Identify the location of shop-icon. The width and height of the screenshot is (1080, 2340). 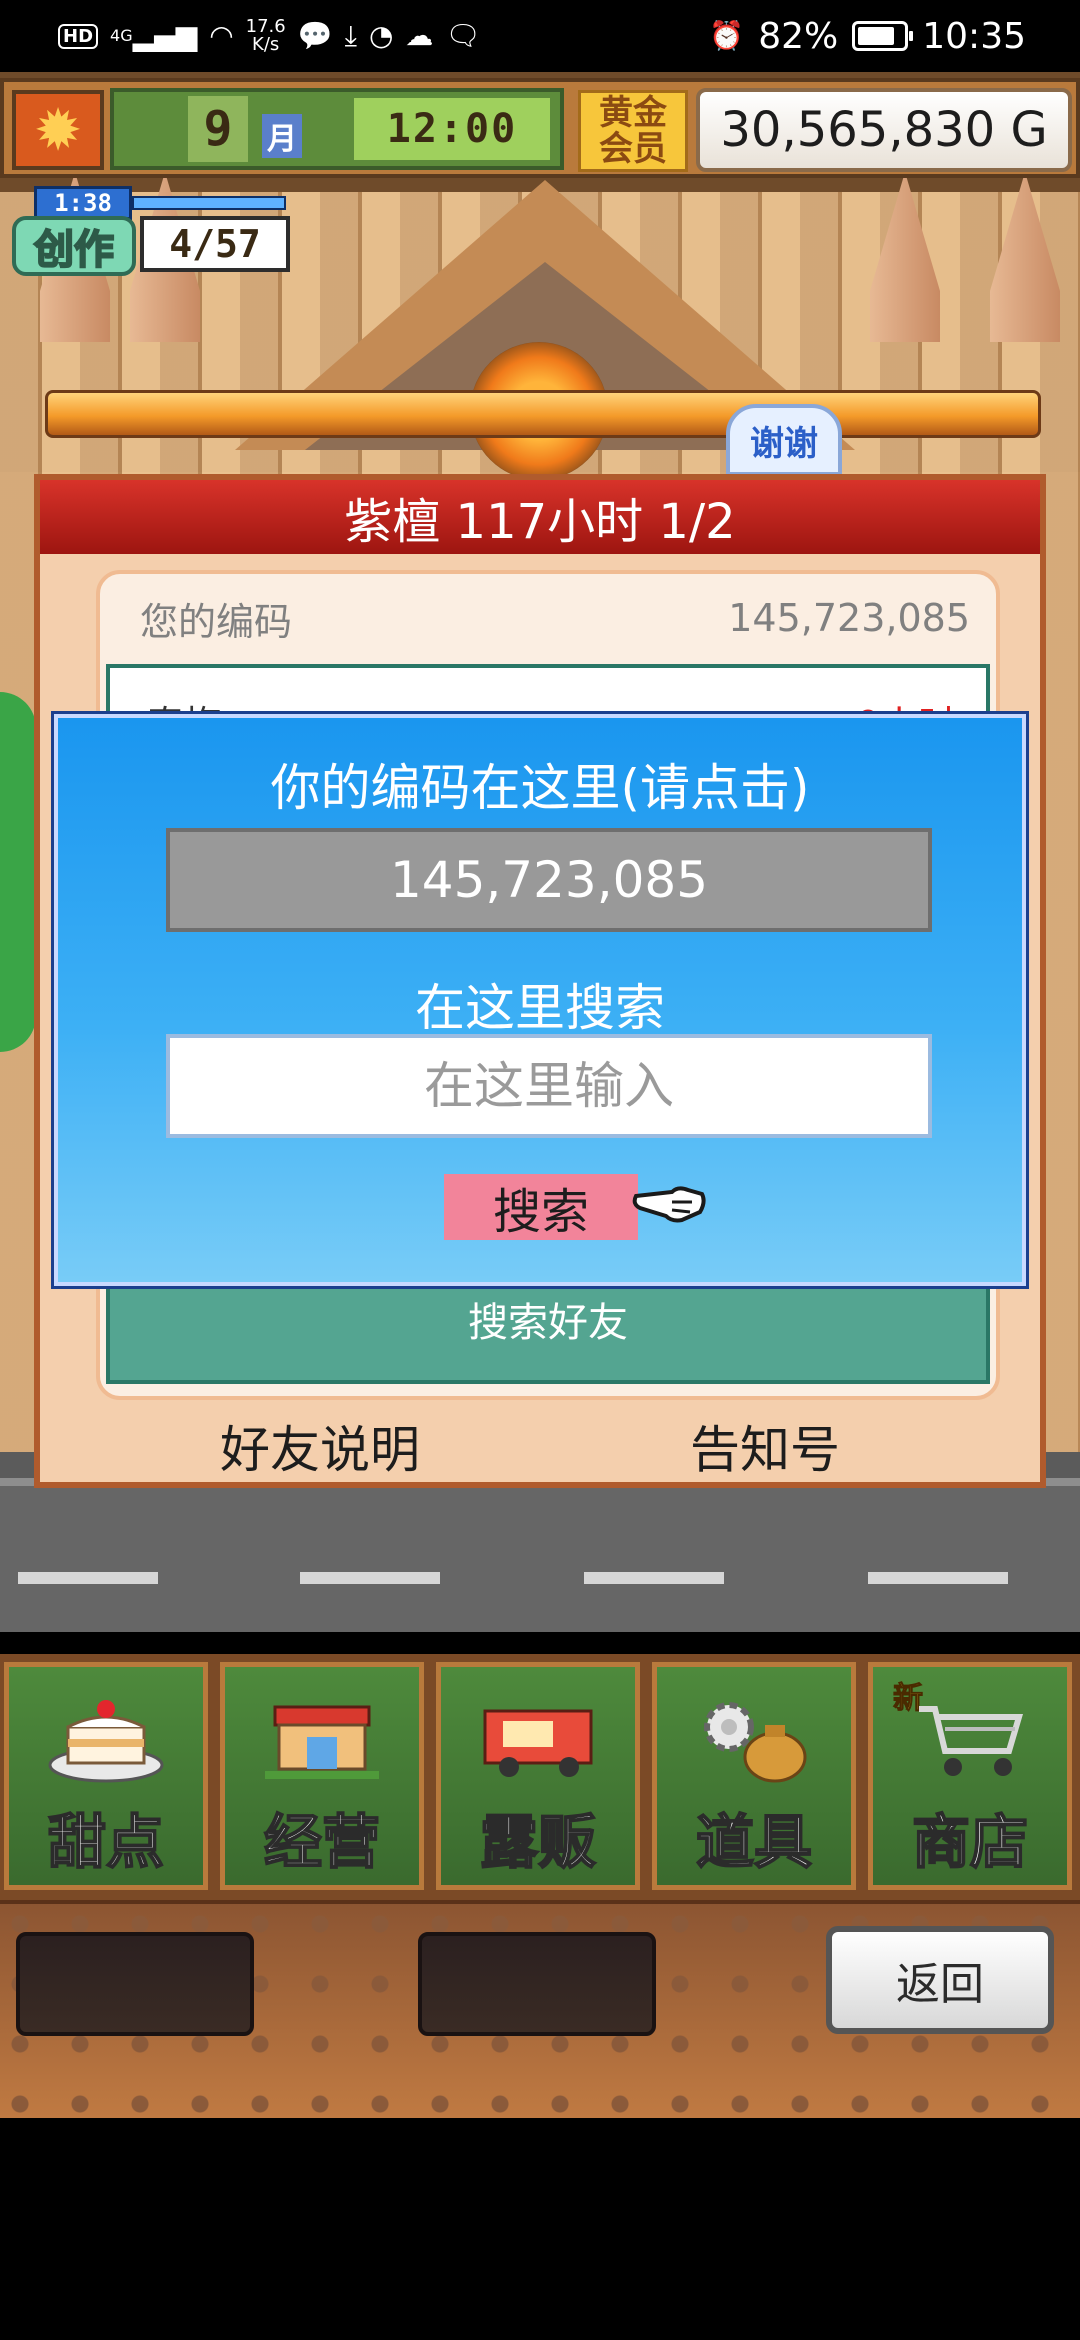
(322, 1737).